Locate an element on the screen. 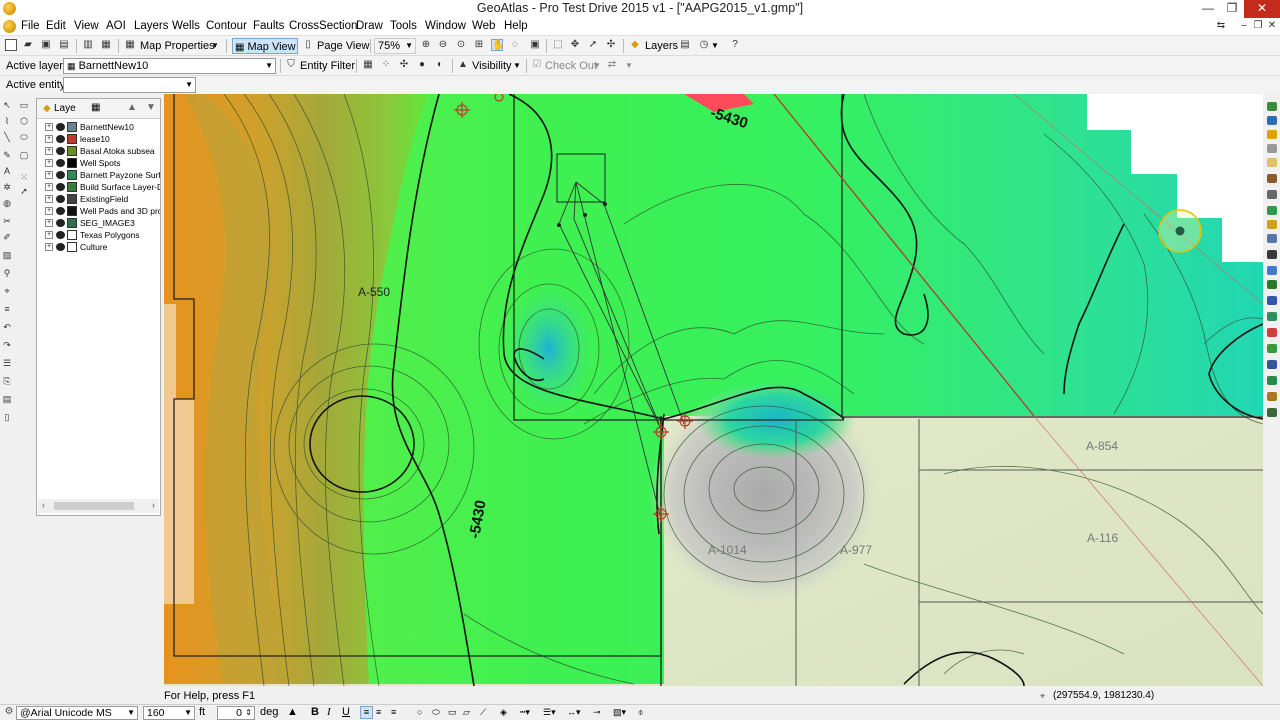 The width and height of the screenshot is (1280, 720). check-in-dropdown-icon: ▼ is located at coordinates (629, 66).